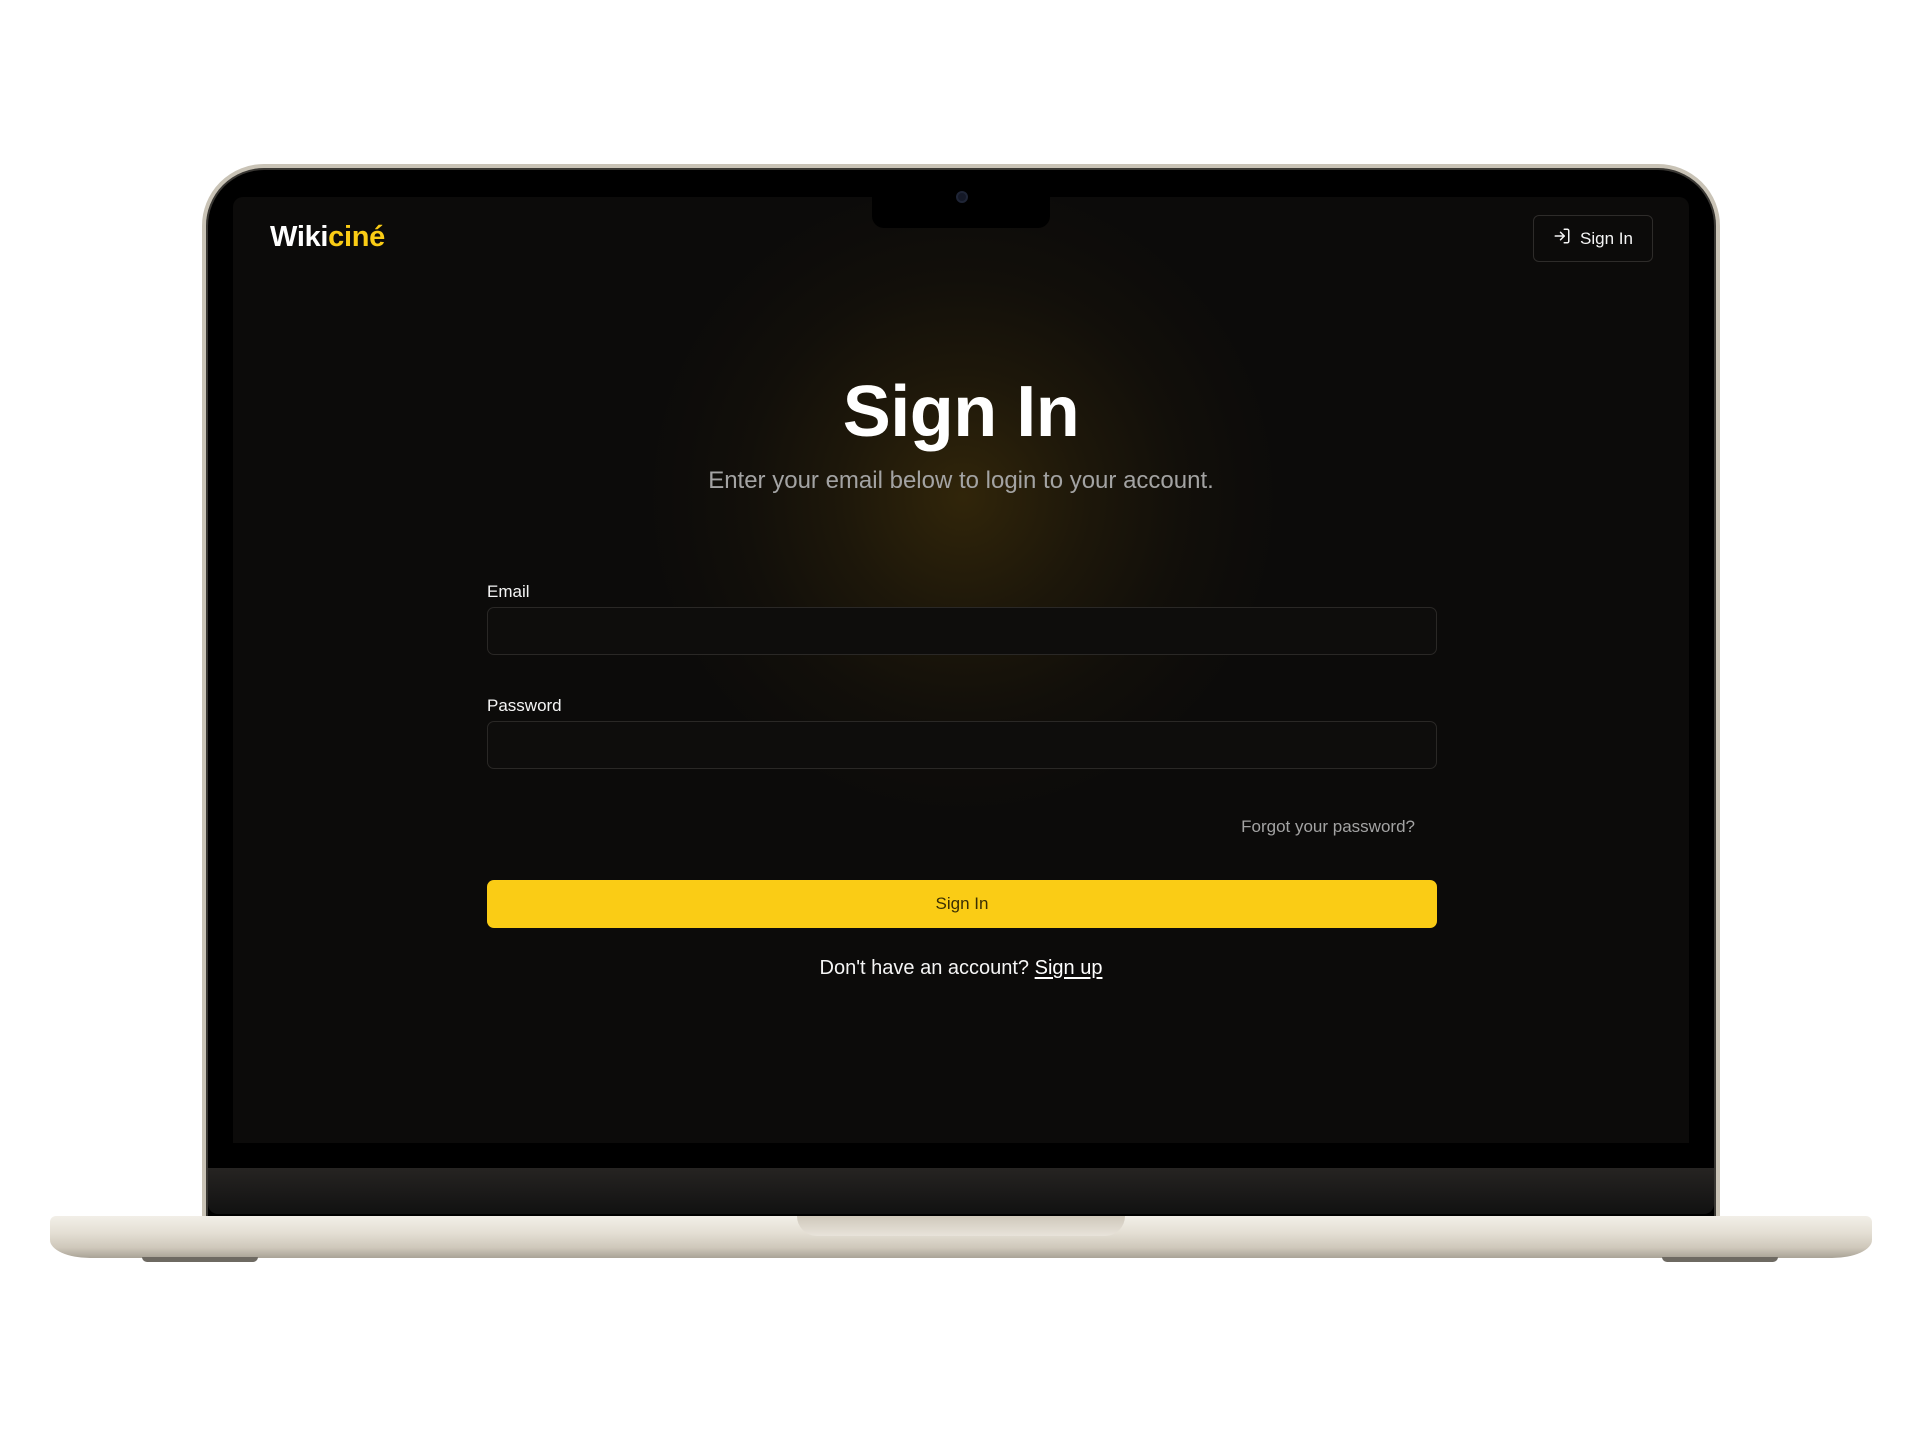  Describe the element at coordinates (963, 502) in the screenshot. I see `background-glow` at that location.